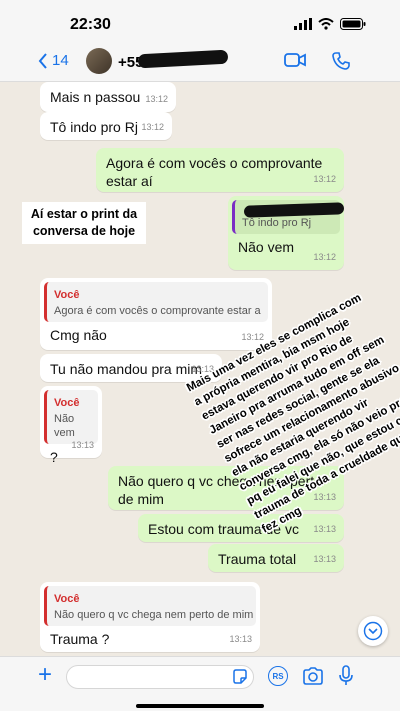  What do you see at coordinates (95, 97) in the screenshot?
I see `message-text: Mais n passou` at bounding box center [95, 97].